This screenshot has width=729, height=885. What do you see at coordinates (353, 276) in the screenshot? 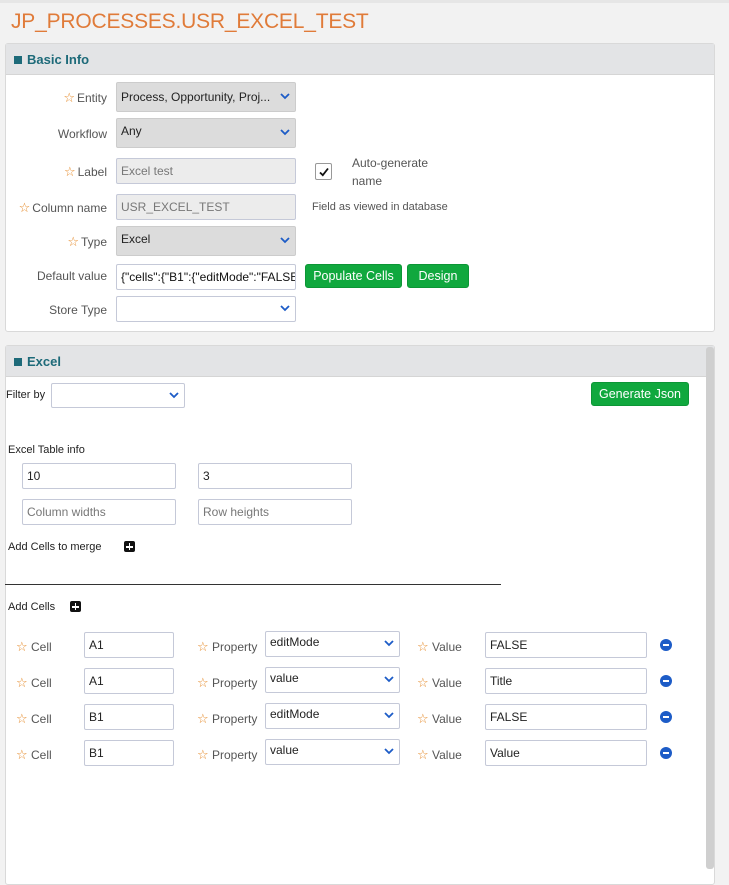
I see `populate-cells-button: Populate Cells` at bounding box center [353, 276].